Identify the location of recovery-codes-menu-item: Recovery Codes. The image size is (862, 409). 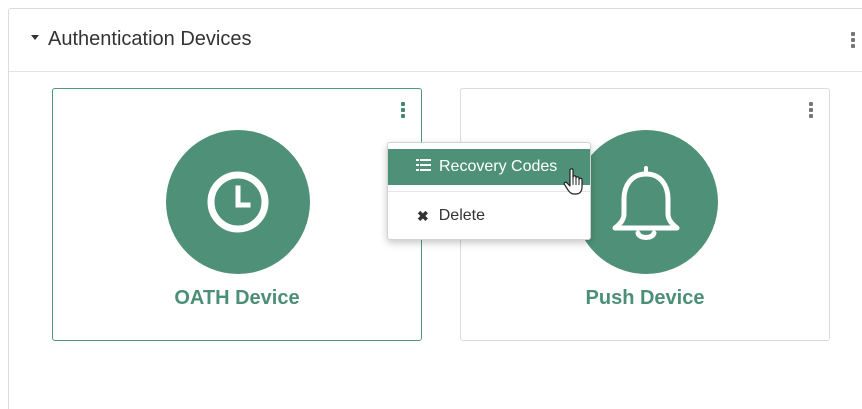
(489, 167).